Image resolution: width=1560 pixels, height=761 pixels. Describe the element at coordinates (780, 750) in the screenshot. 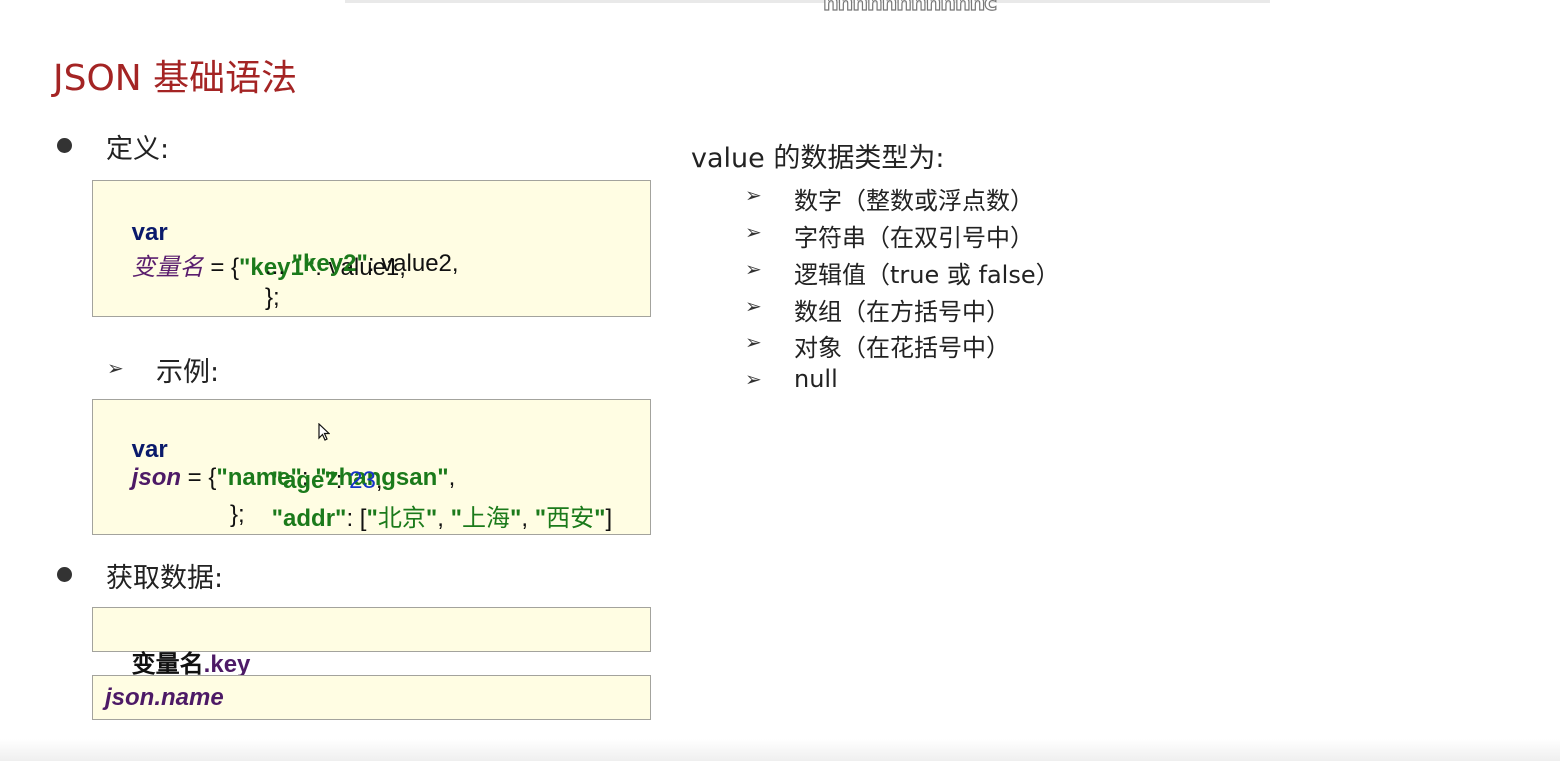

I see `bottom-edge` at that location.